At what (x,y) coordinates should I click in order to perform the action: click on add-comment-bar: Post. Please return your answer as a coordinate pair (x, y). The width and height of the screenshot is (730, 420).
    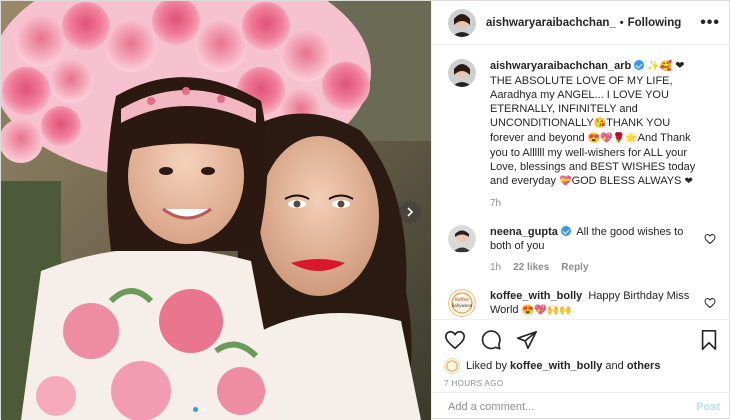
    Looking at the image, I should click on (581, 406).